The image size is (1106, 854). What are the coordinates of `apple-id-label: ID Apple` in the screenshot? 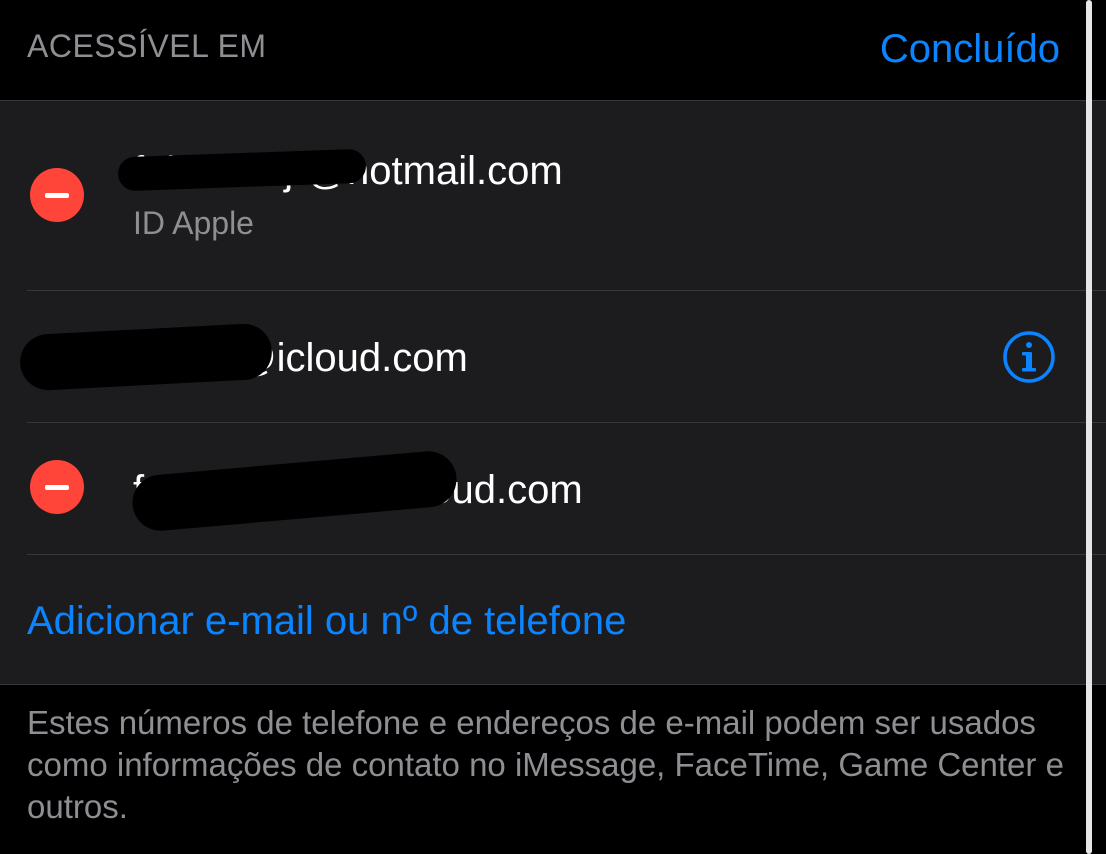 It's located at (193, 223).